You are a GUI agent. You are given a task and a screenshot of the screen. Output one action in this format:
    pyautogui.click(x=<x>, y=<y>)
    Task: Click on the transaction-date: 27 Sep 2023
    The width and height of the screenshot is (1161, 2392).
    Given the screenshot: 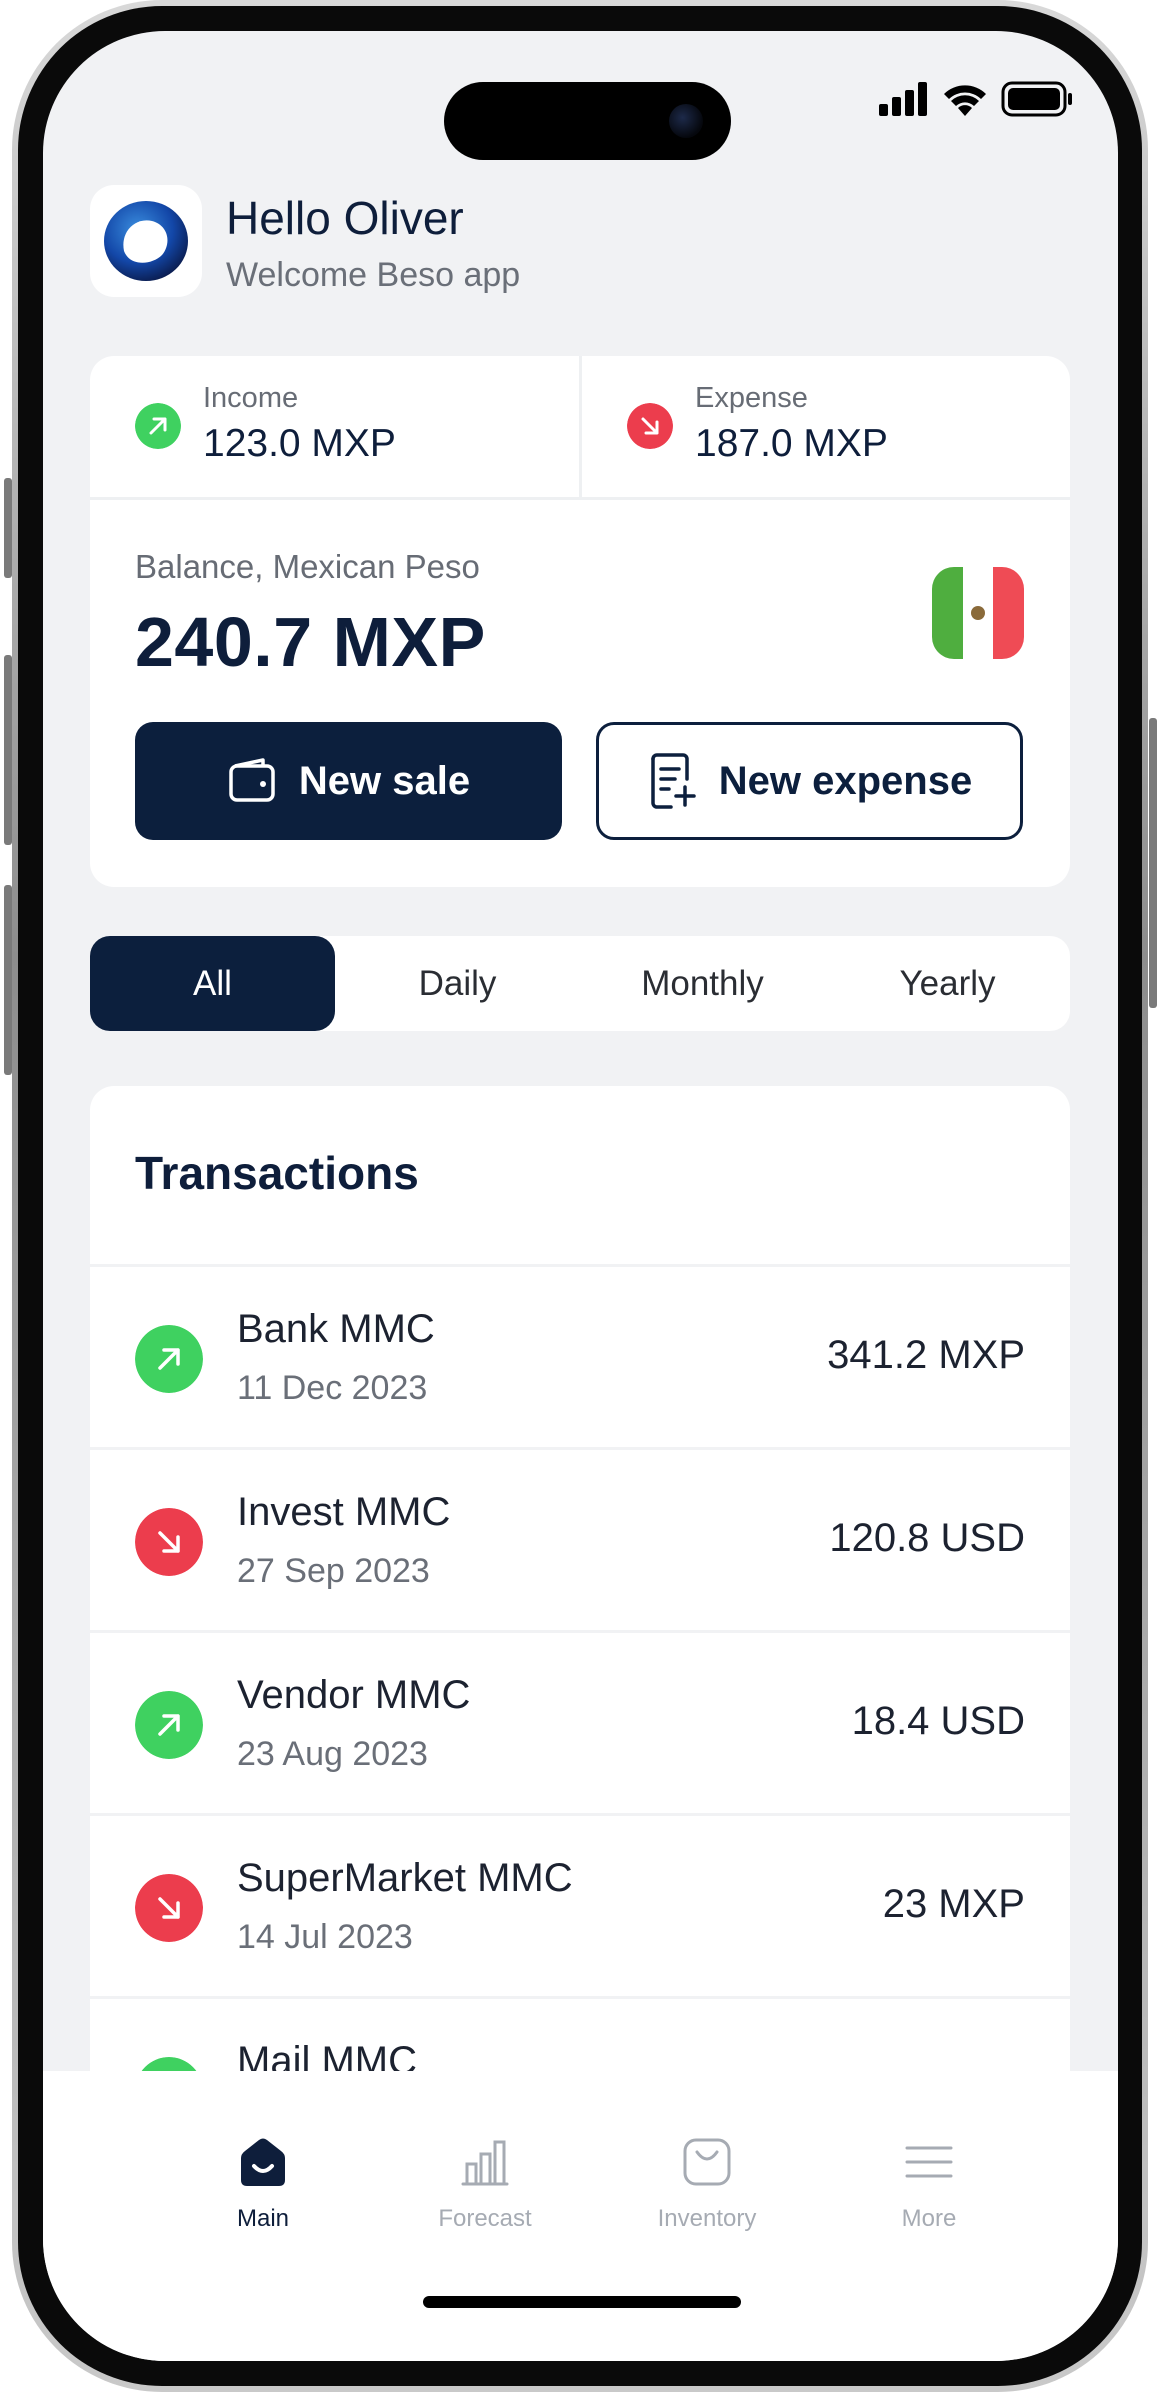 What is the action you would take?
    pyautogui.click(x=333, y=1571)
    